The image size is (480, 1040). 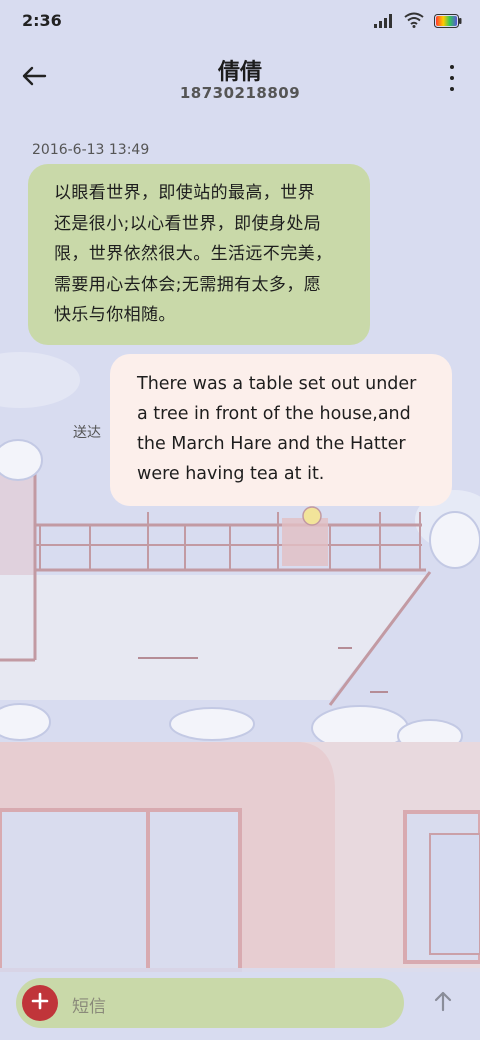 What do you see at coordinates (240, 22) in the screenshot?
I see `status-bar: 2:36` at bounding box center [240, 22].